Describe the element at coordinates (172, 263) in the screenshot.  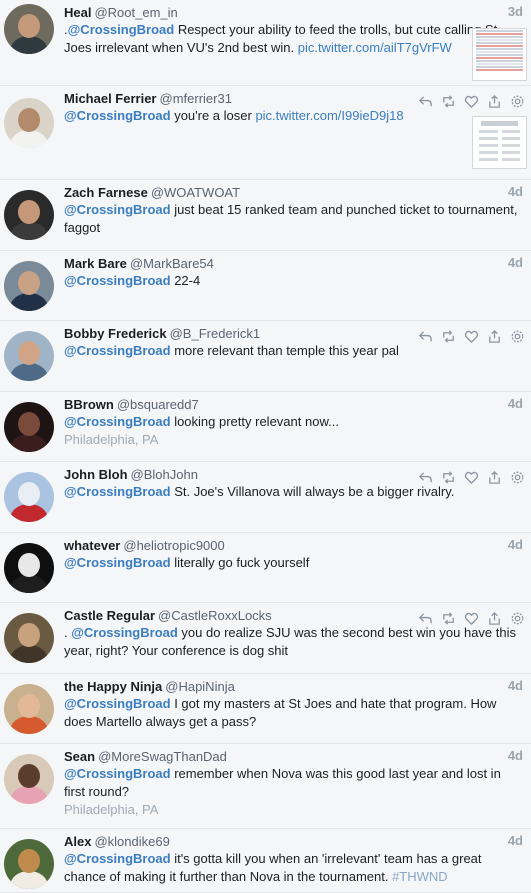
I see `user-handle: @MarkBare54` at that location.